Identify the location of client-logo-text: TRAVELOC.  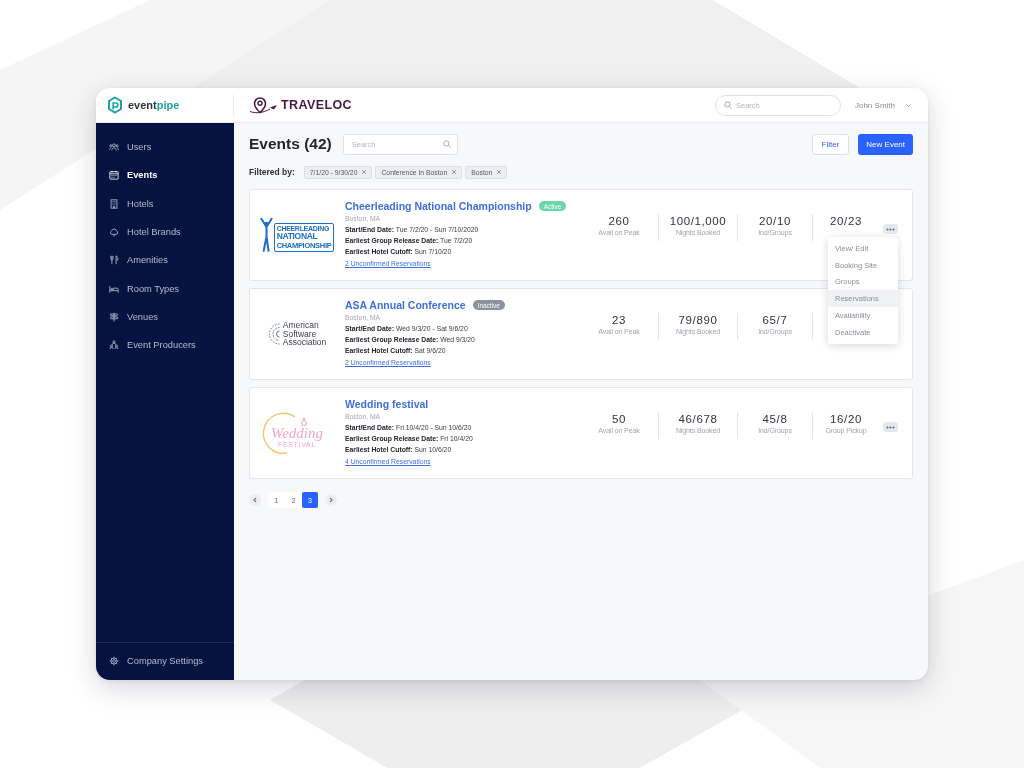
(317, 105).